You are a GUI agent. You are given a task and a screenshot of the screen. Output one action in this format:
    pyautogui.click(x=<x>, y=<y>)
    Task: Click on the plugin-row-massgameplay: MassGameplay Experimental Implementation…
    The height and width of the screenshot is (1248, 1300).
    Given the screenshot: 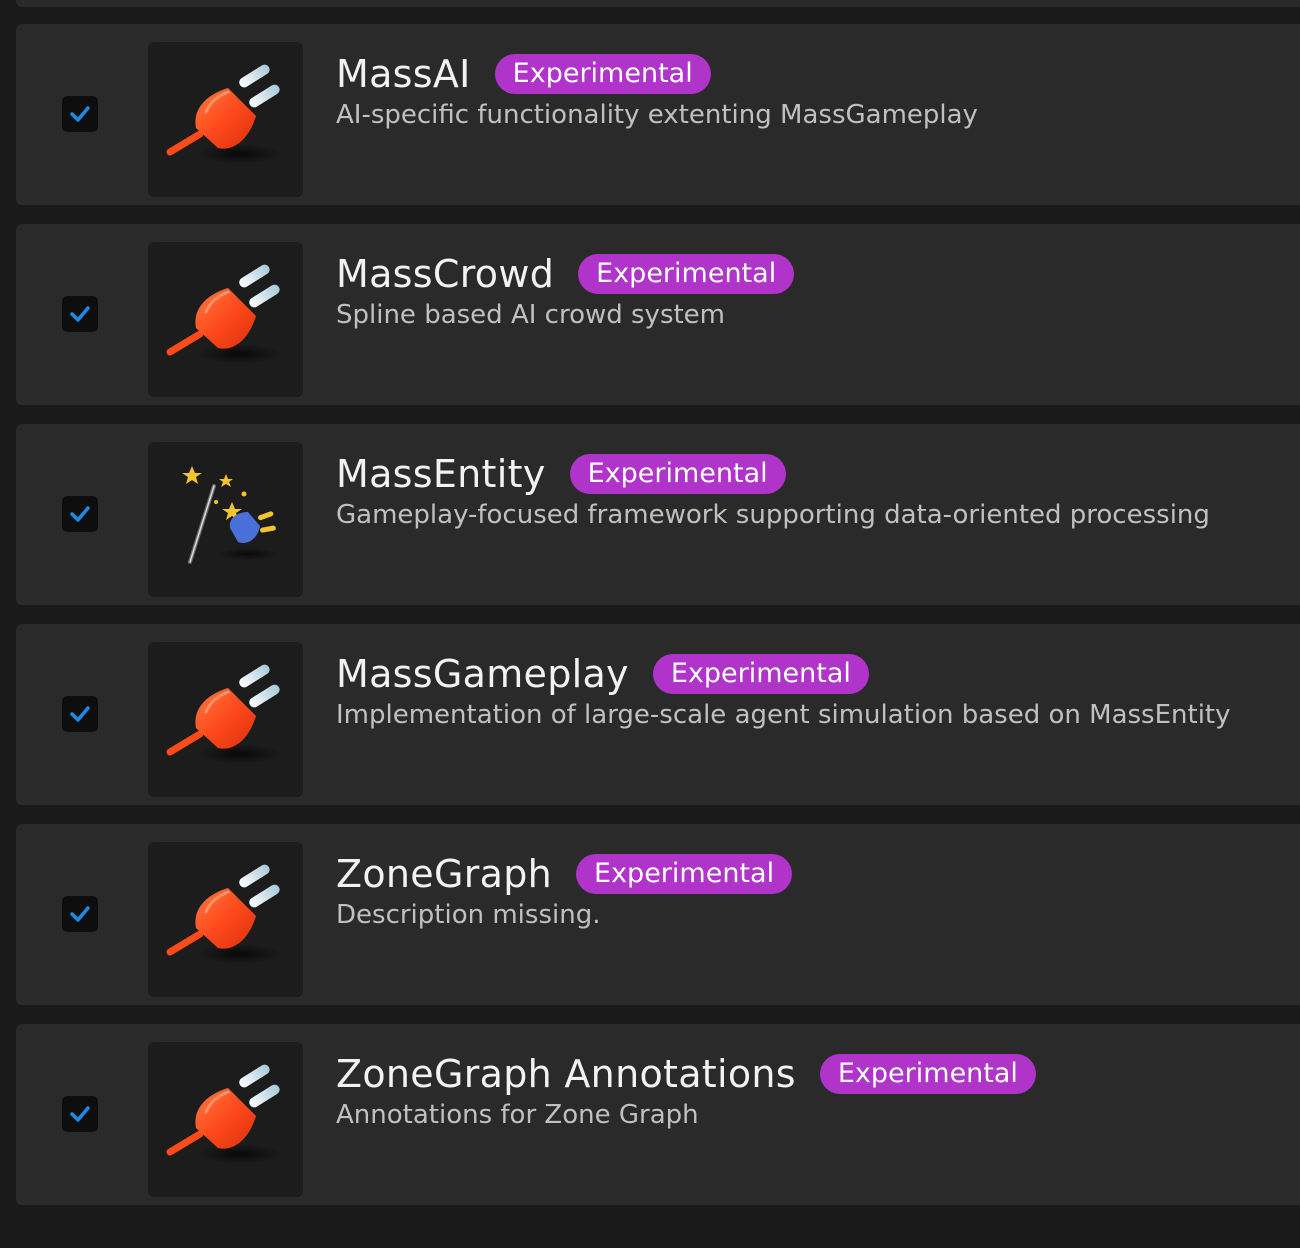 What is the action you would take?
    pyautogui.click(x=658, y=714)
    